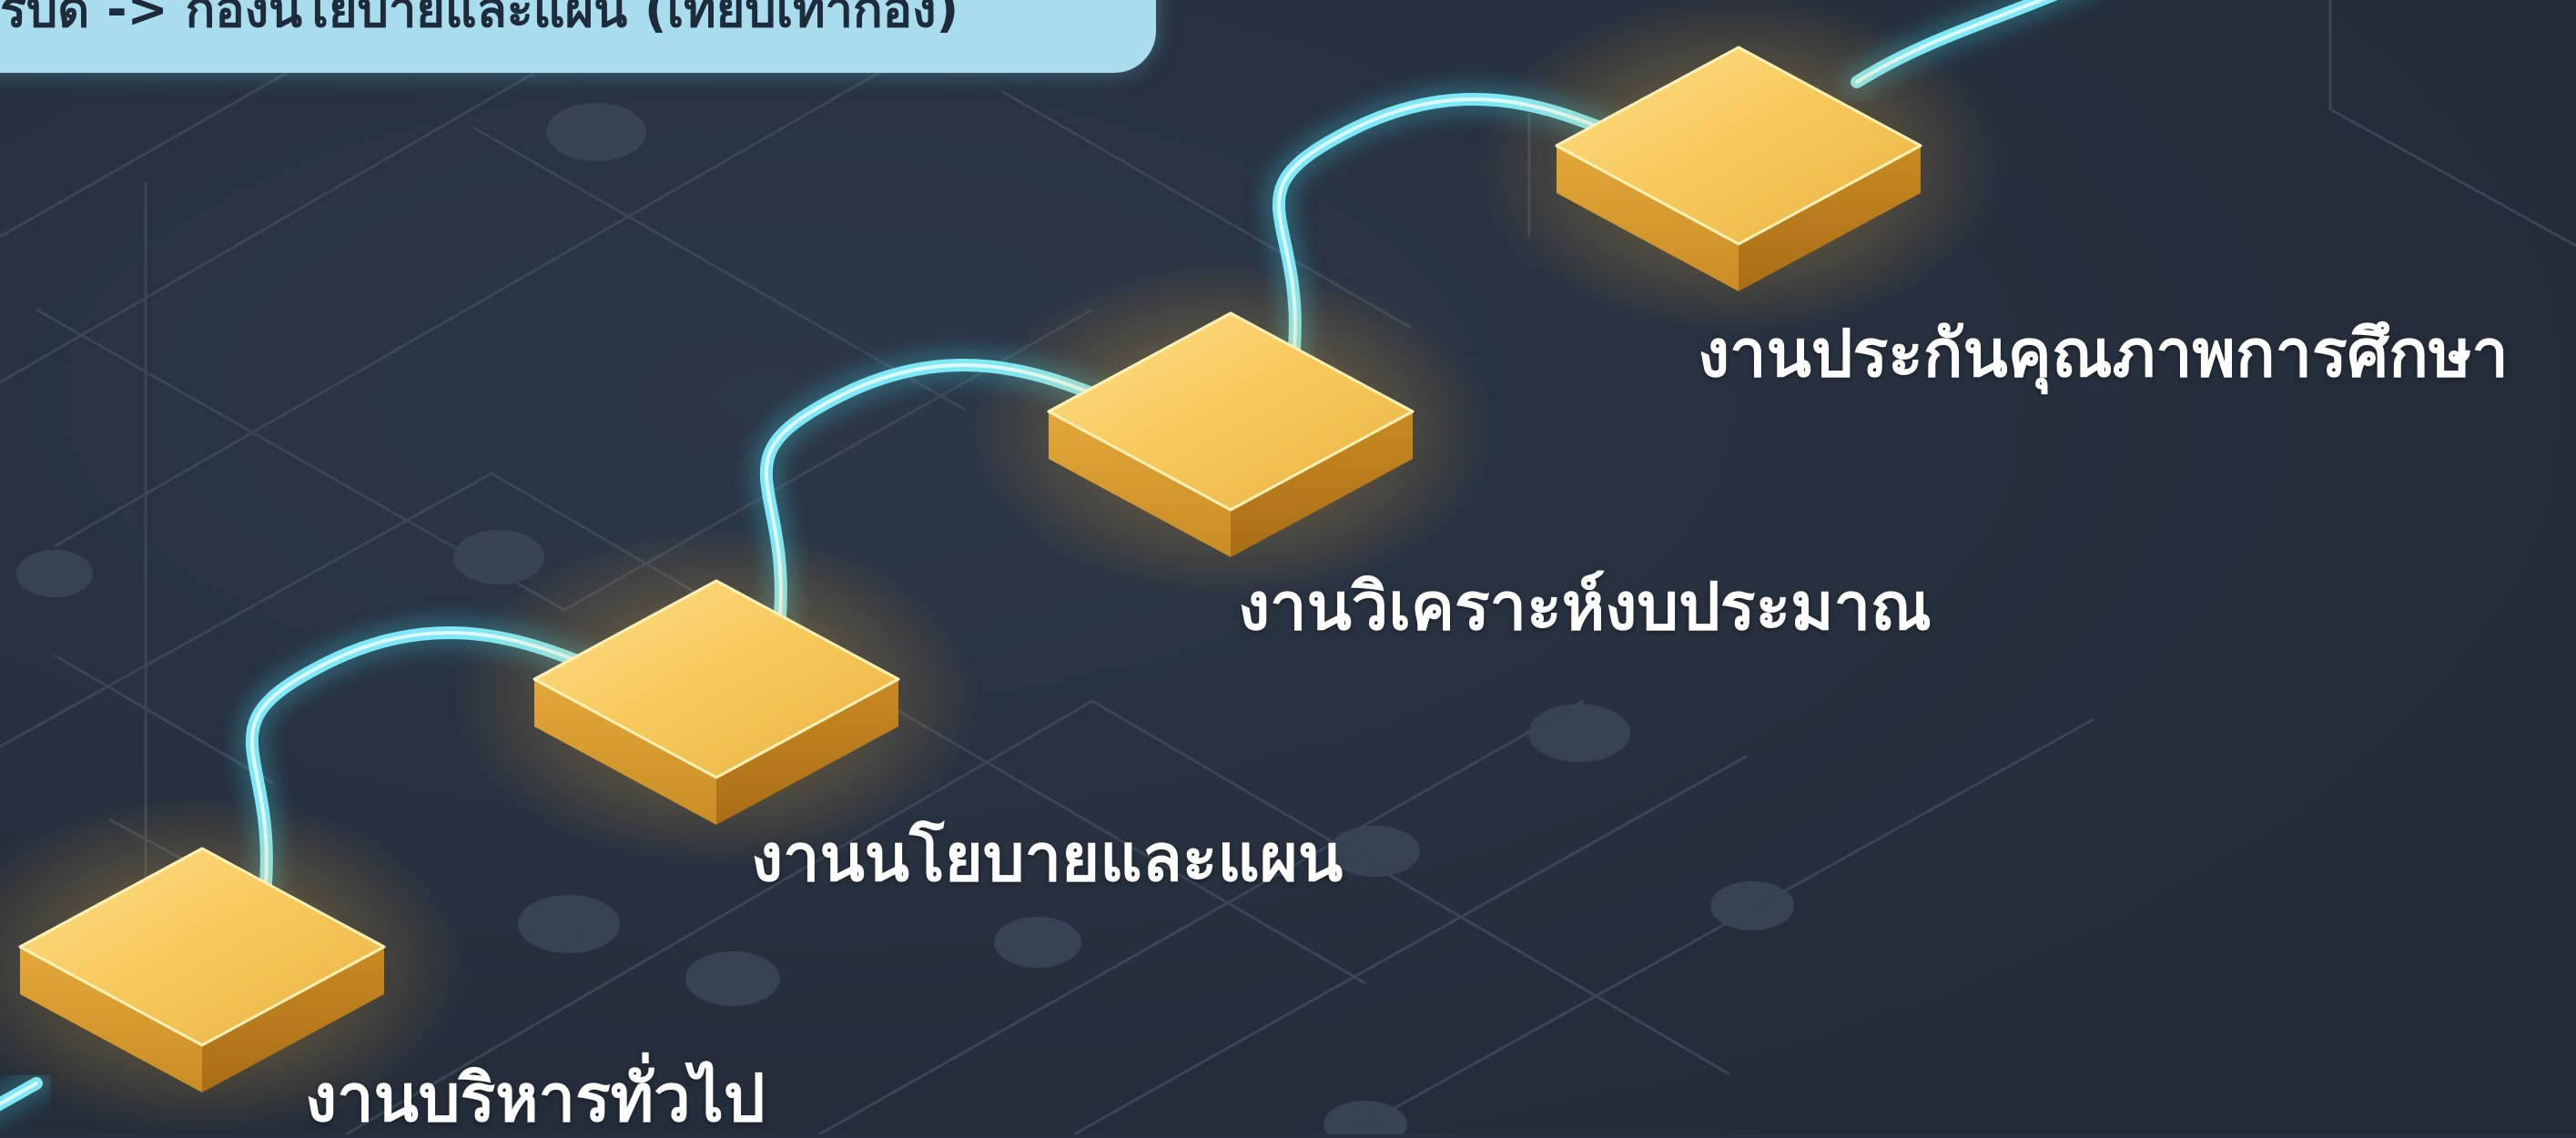 This screenshot has height=1138, width=2576. I want to click on step-label-1: งานบริหารทั่วไป, so click(535, 1098).